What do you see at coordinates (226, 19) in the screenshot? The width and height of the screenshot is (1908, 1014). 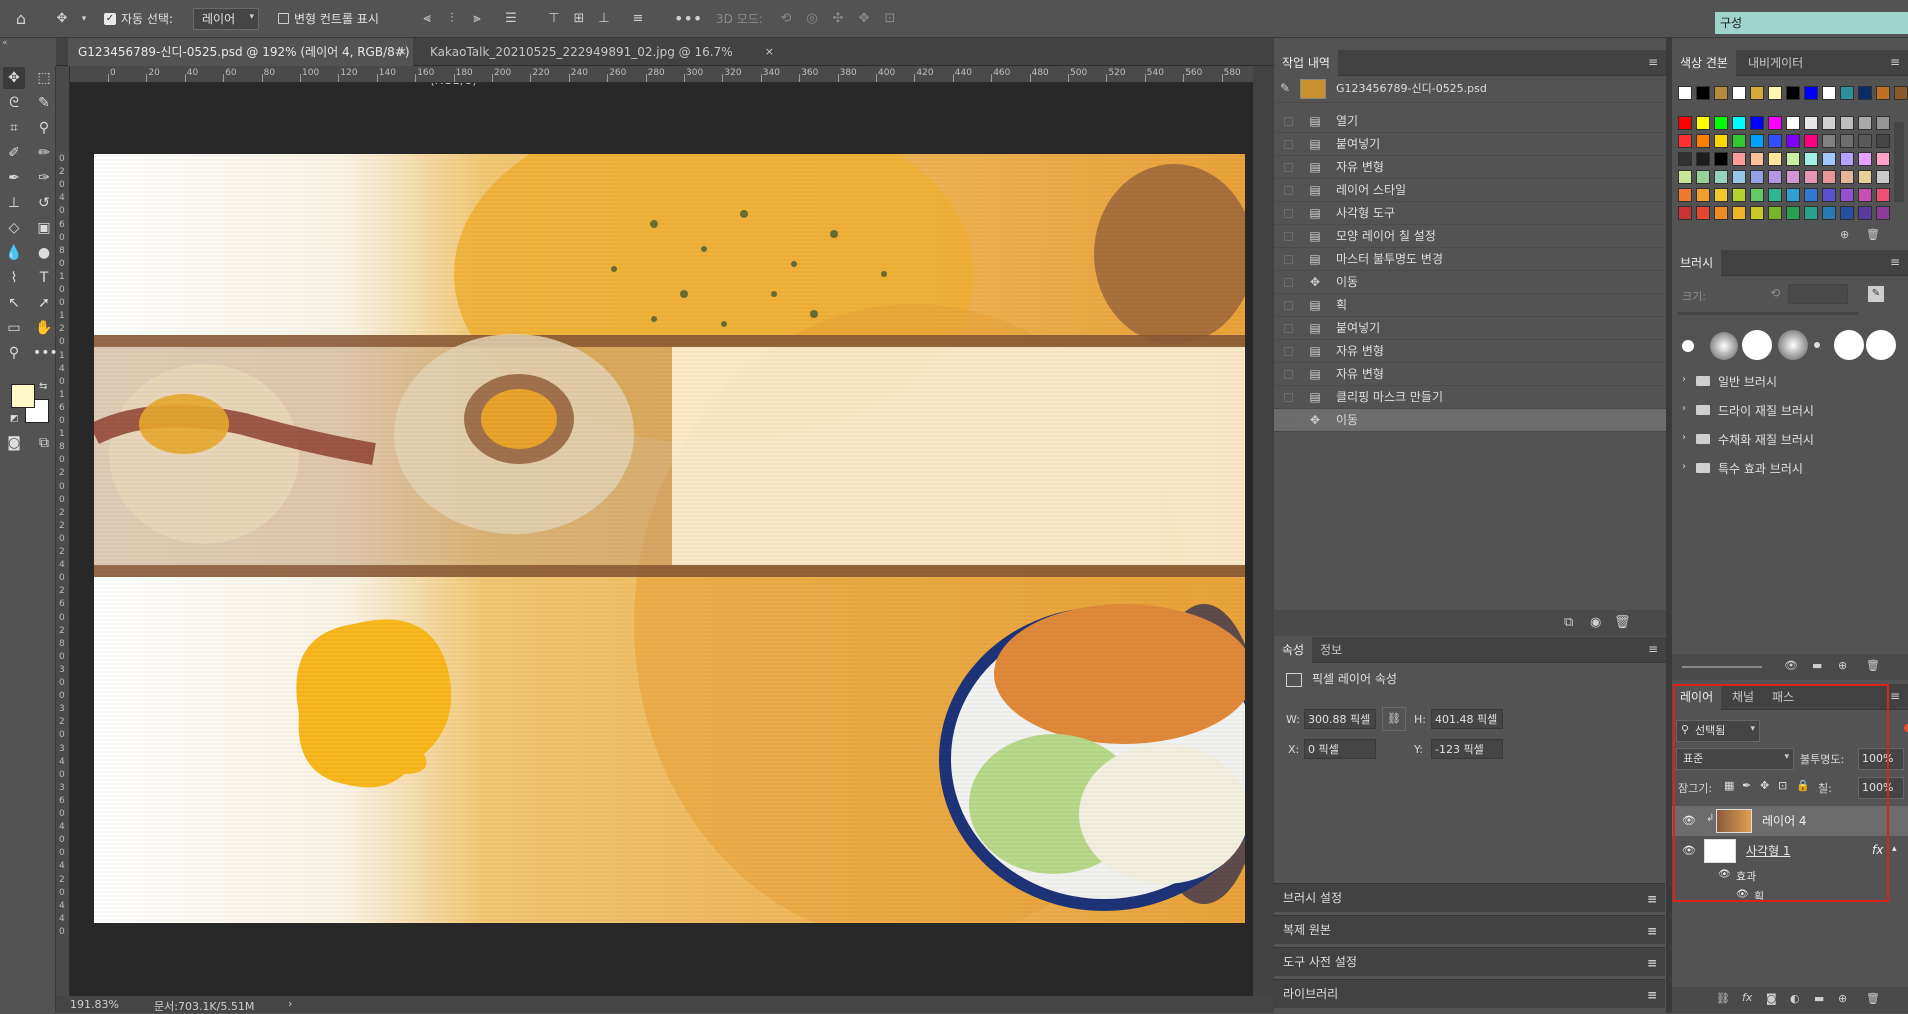 I see `auto-select-dropdown: 레이어 ▾` at bounding box center [226, 19].